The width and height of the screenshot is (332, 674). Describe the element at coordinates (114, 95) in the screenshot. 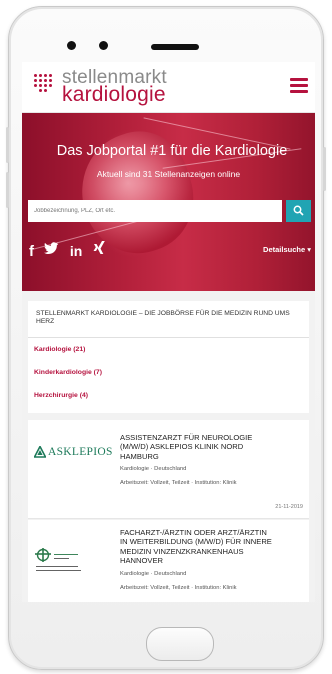

I see `logo-text-bottom: kardiologie` at that location.